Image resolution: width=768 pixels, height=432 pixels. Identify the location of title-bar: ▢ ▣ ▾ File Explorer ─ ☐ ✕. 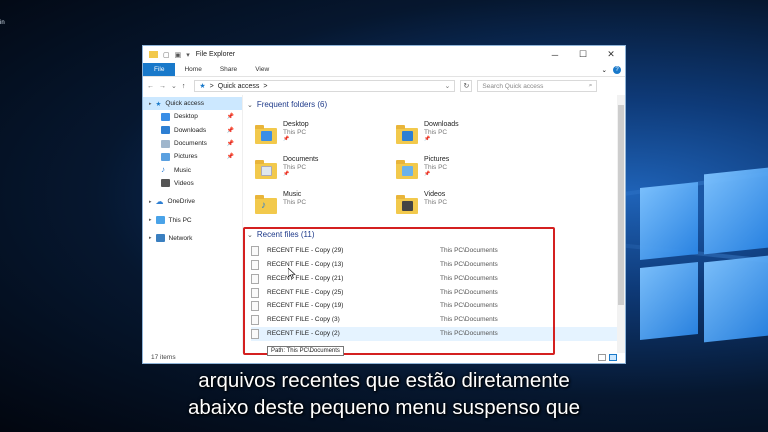
(384, 54).